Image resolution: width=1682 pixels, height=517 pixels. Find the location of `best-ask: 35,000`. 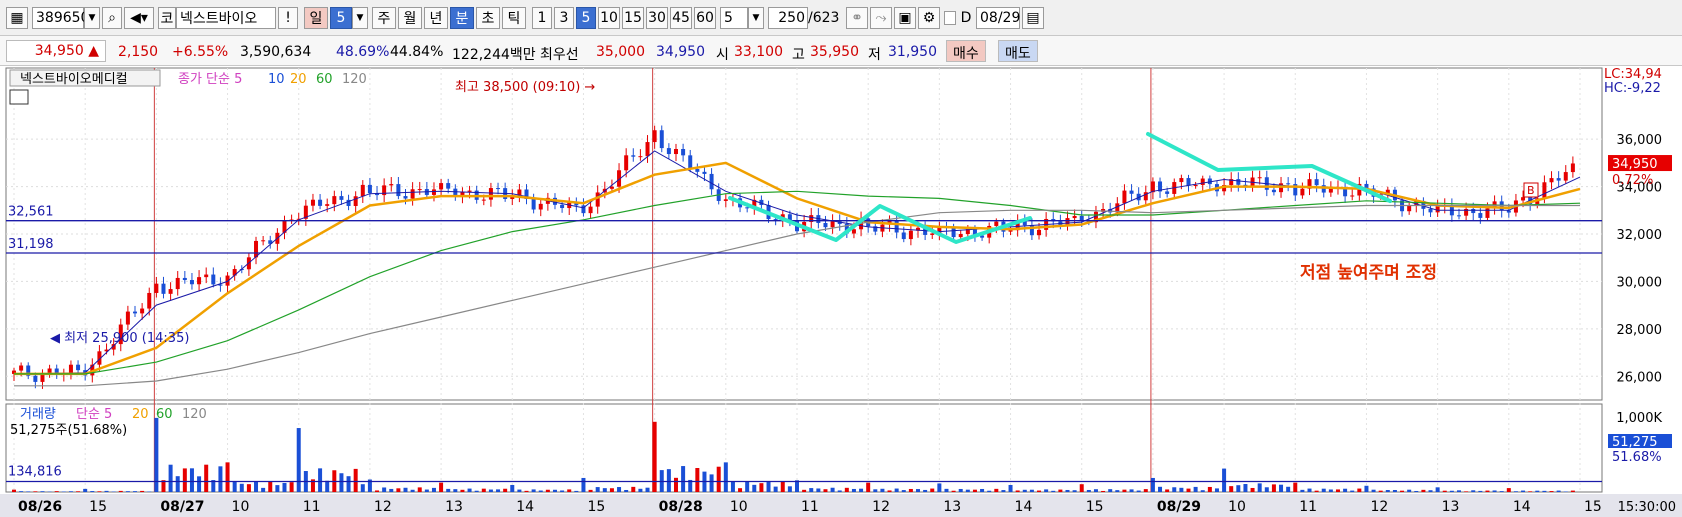

best-ask: 35,000 is located at coordinates (620, 52).